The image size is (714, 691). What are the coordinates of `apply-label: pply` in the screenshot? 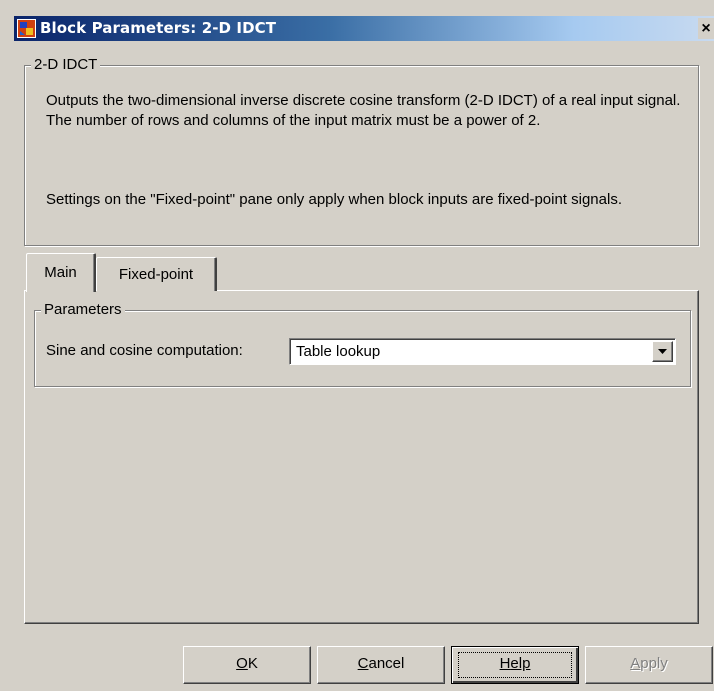 It's located at (654, 663).